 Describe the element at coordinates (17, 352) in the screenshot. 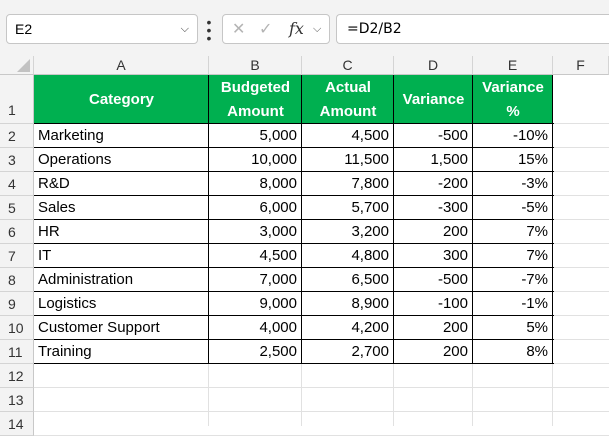

I see `row-header-11: 11` at that location.